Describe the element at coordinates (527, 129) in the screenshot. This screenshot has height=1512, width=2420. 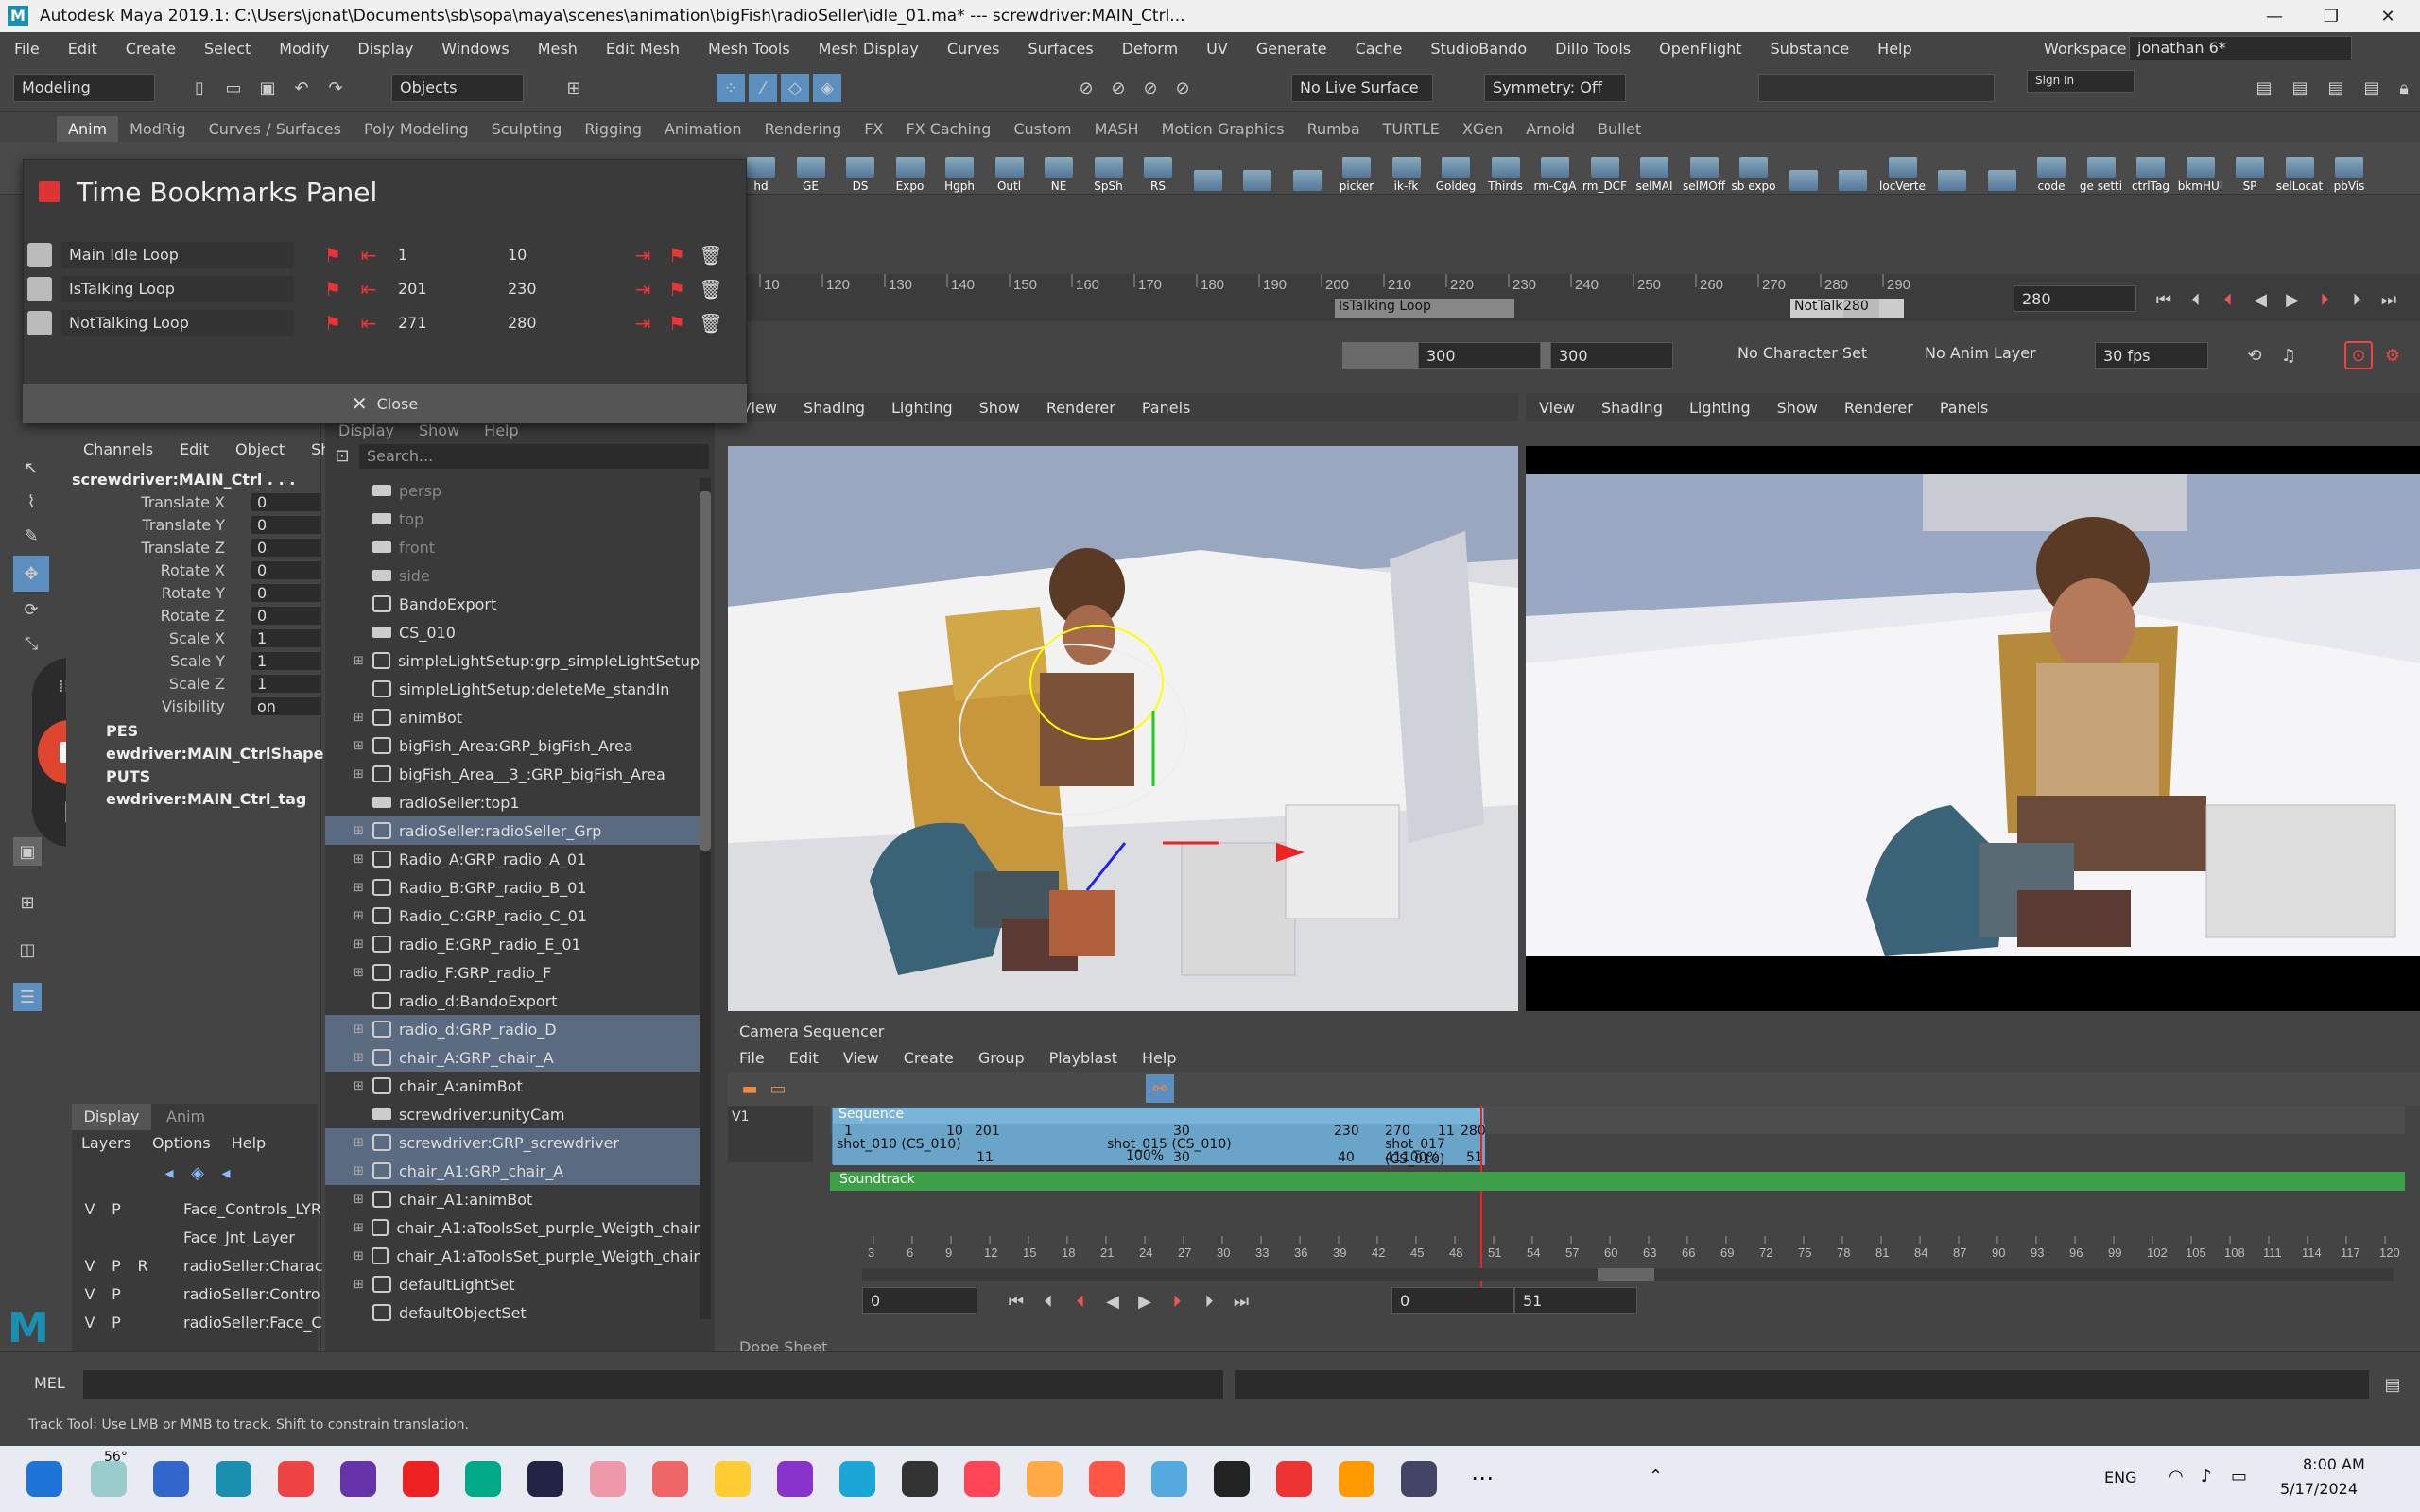
I see `shelf-tab-sculpting: Sculpting` at that location.